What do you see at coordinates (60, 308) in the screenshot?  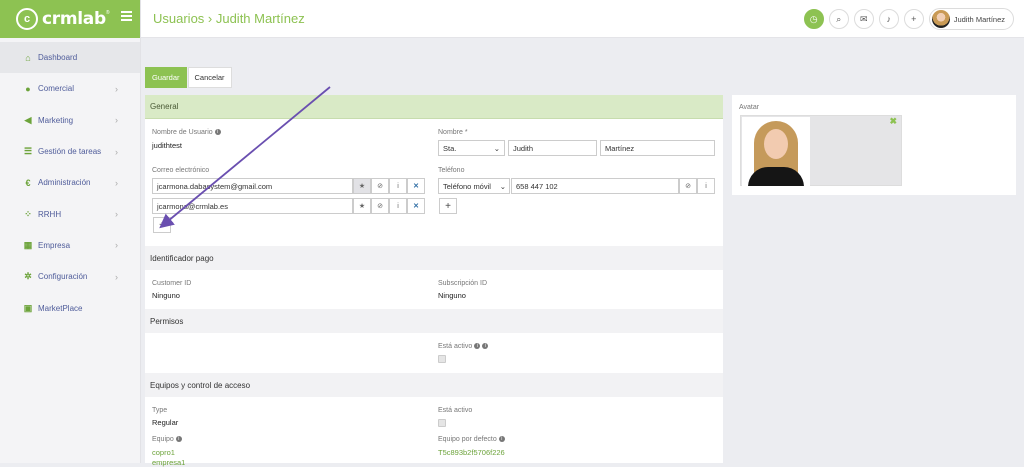 I see `sidebar-item-label: MarketPlace` at bounding box center [60, 308].